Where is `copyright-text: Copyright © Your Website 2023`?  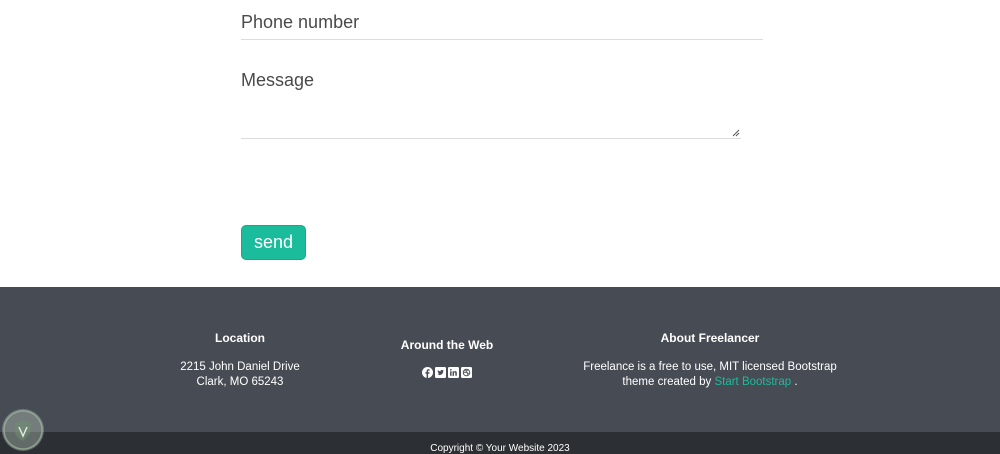 copyright-text: Copyright © Your Website 2023 is located at coordinates (500, 448).